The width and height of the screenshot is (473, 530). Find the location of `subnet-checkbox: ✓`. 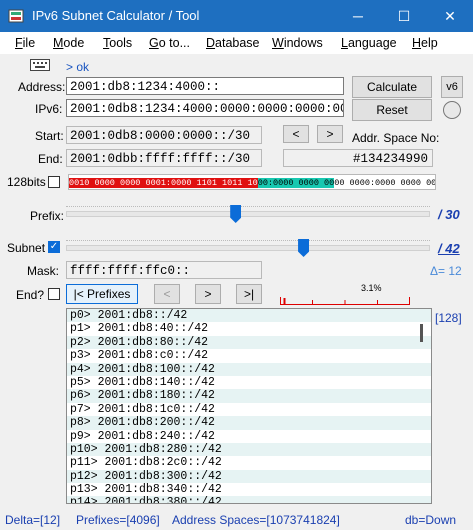

subnet-checkbox: ✓ is located at coordinates (54, 247).